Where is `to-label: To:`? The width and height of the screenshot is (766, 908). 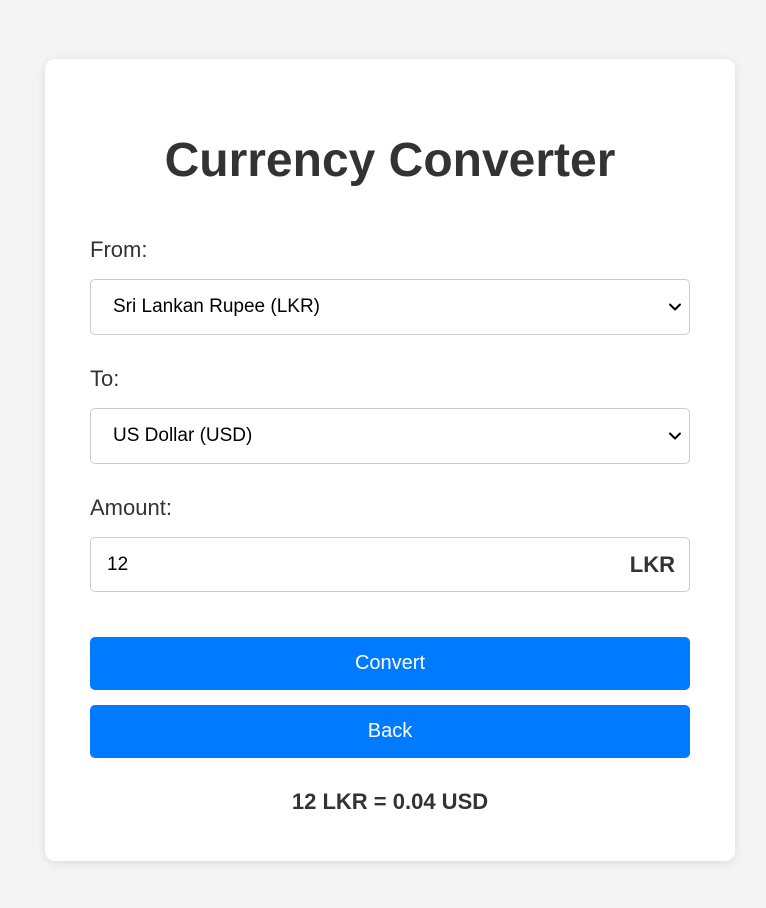 to-label: To: is located at coordinates (105, 378).